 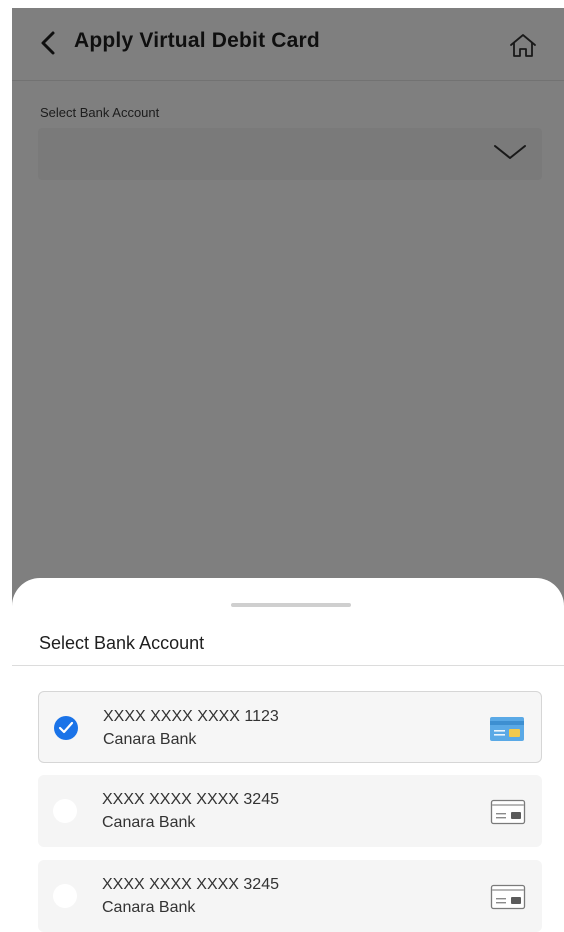 What do you see at coordinates (122, 643) in the screenshot?
I see `sheet-title: Select Bank Account` at bounding box center [122, 643].